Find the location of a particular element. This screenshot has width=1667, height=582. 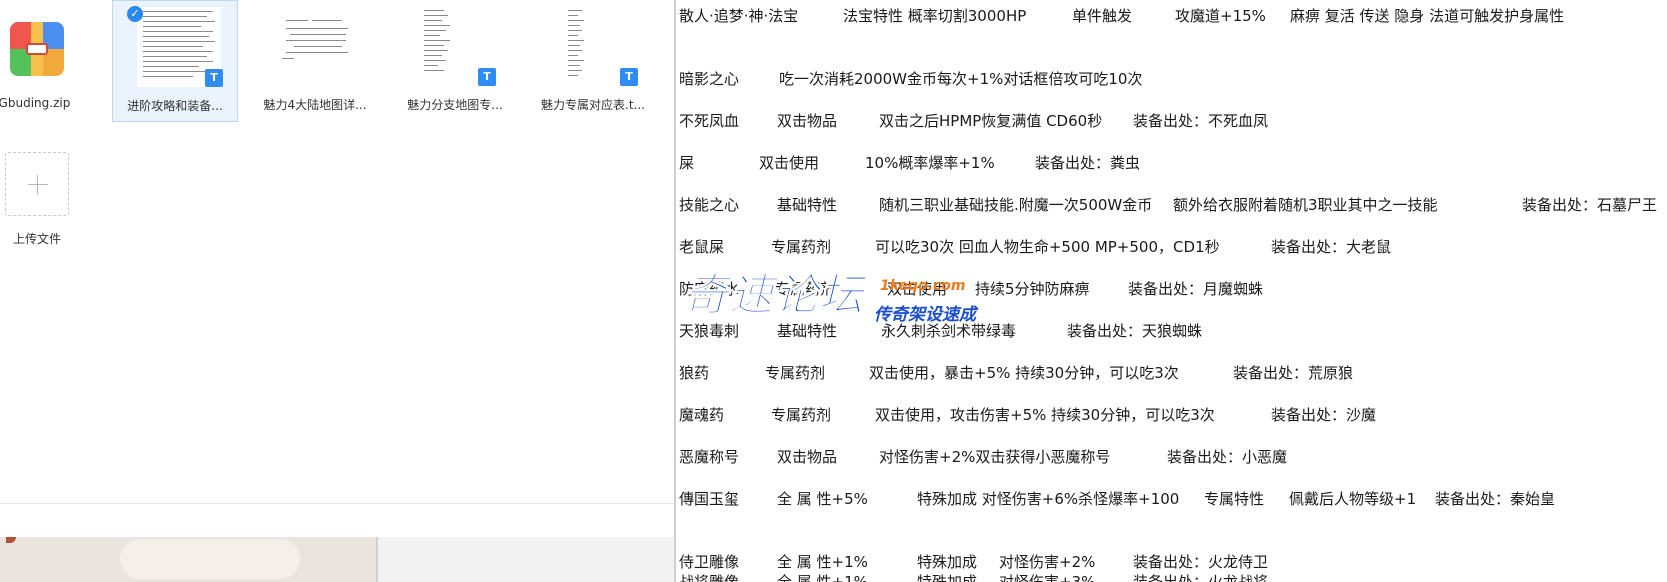

item-source: 装备出处：荒原狼 is located at coordinates (1293, 373).